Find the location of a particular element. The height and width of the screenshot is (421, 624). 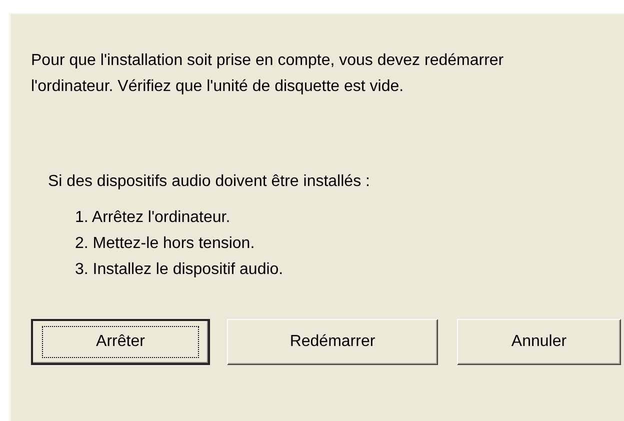

audio-intro-text: Si des dispositifs audio doivent être installés : is located at coordinates (209, 182).